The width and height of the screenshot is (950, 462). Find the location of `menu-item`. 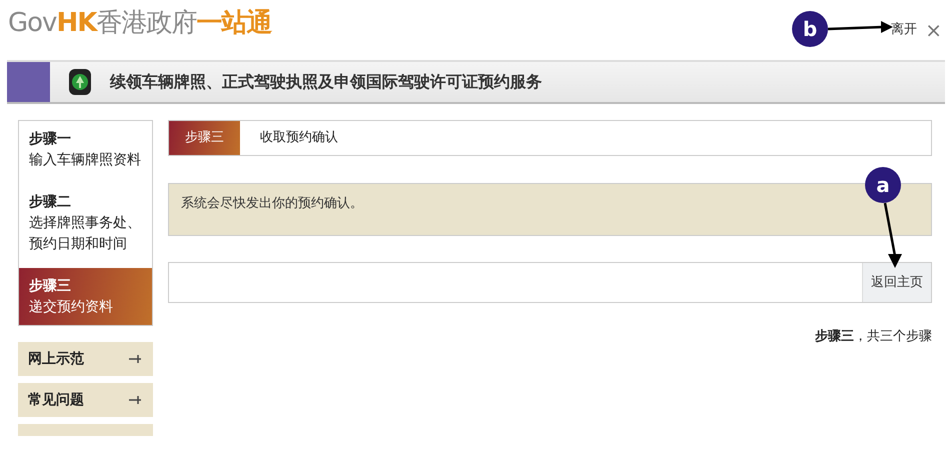

menu-item is located at coordinates (85, 430).